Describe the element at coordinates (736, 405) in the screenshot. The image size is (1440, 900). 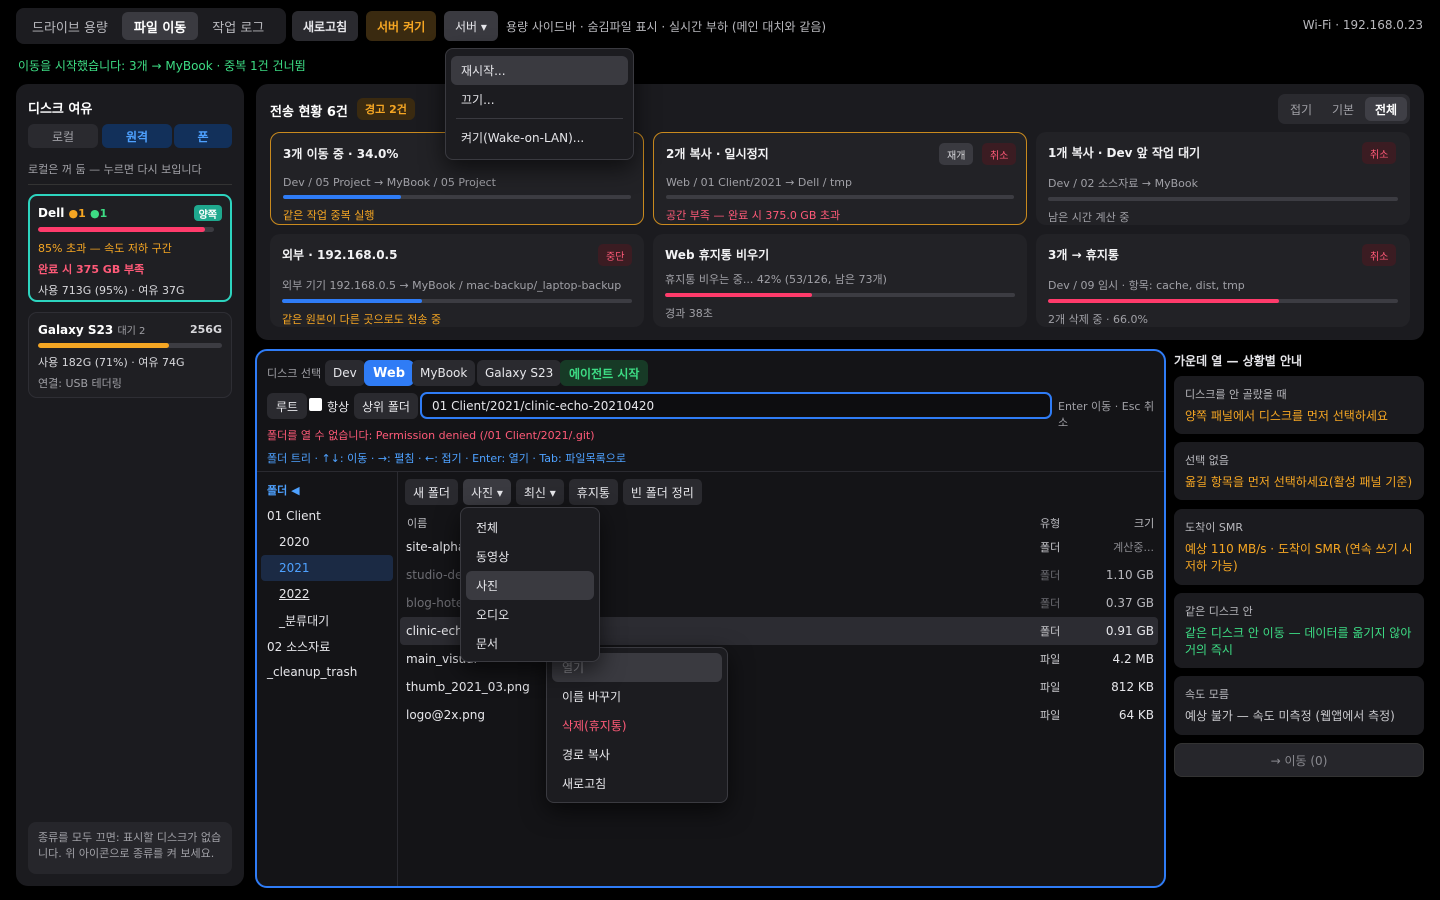
I see `path-input: 01 Client/2021/clinic-echo-20210420` at that location.